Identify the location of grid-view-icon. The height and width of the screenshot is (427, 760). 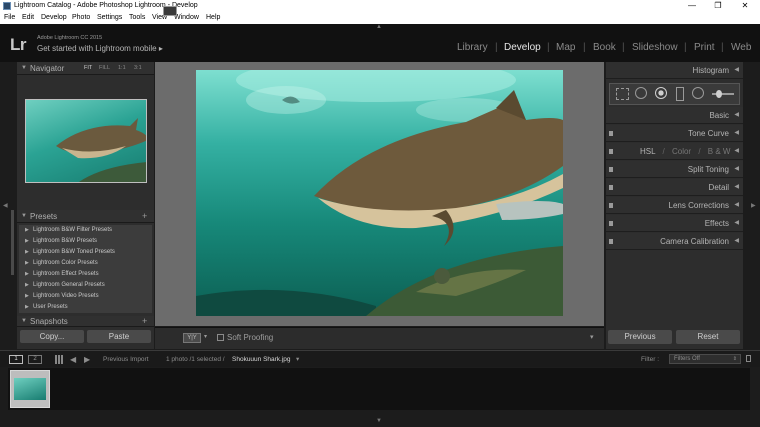
(59, 359).